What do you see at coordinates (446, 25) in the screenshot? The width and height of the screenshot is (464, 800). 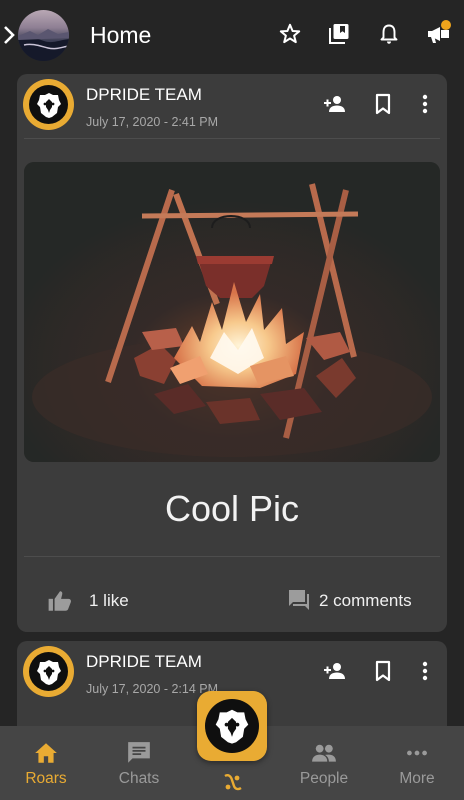 I see `notification-dot` at bounding box center [446, 25].